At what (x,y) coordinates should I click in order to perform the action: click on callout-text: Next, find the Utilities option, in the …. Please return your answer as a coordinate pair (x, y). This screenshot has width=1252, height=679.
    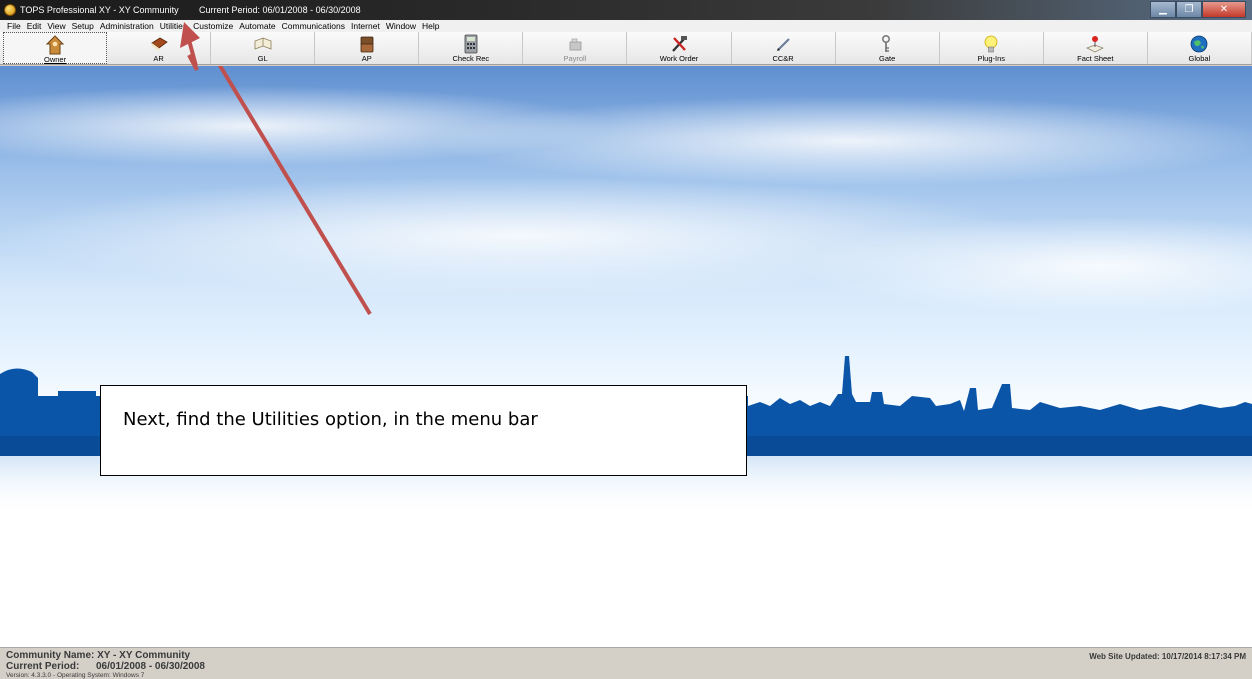
    Looking at the image, I should click on (330, 419).